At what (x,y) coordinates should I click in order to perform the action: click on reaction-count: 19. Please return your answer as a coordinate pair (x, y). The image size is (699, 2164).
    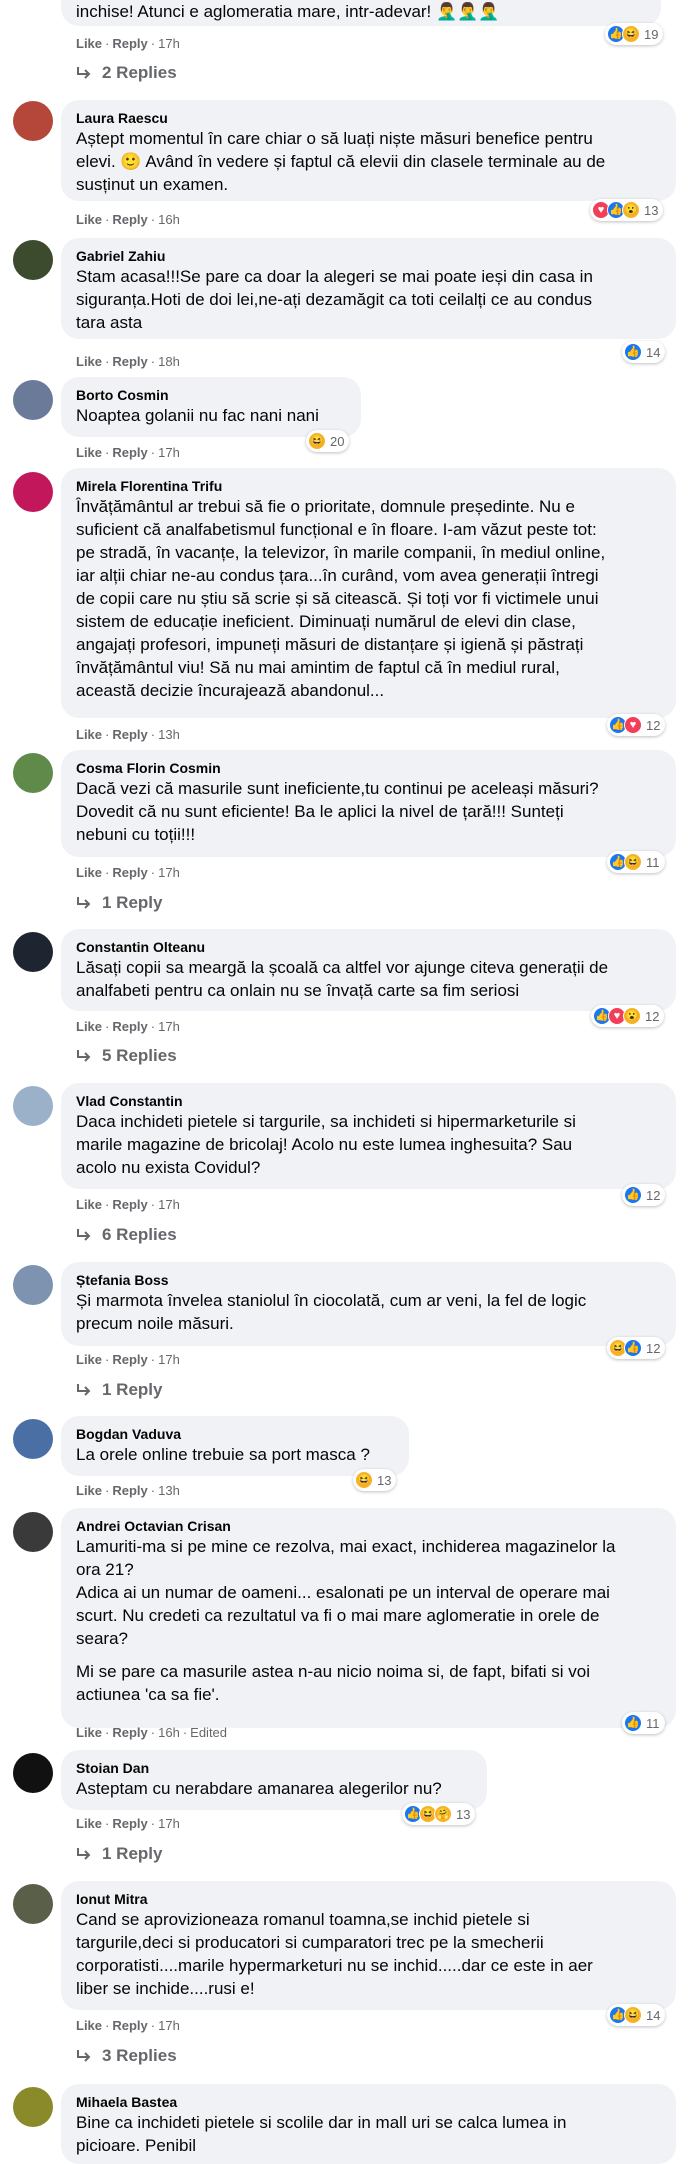
    Looking at the image, I should click on (651, 34).